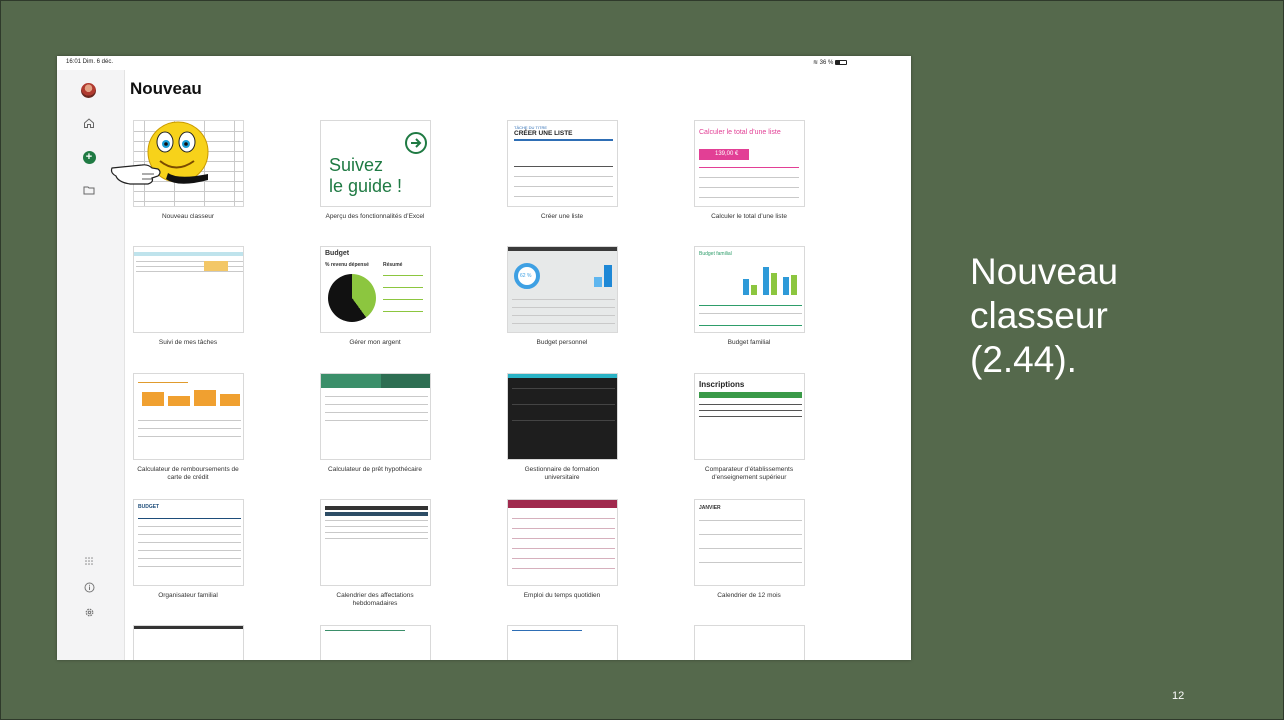 This screenshot has width=1284, height=720. Describe the element at coordinates (749, 163) in the screenshot. I see `template-thumbnail: Calculer le total d’une liste 139,00 €` at that location.